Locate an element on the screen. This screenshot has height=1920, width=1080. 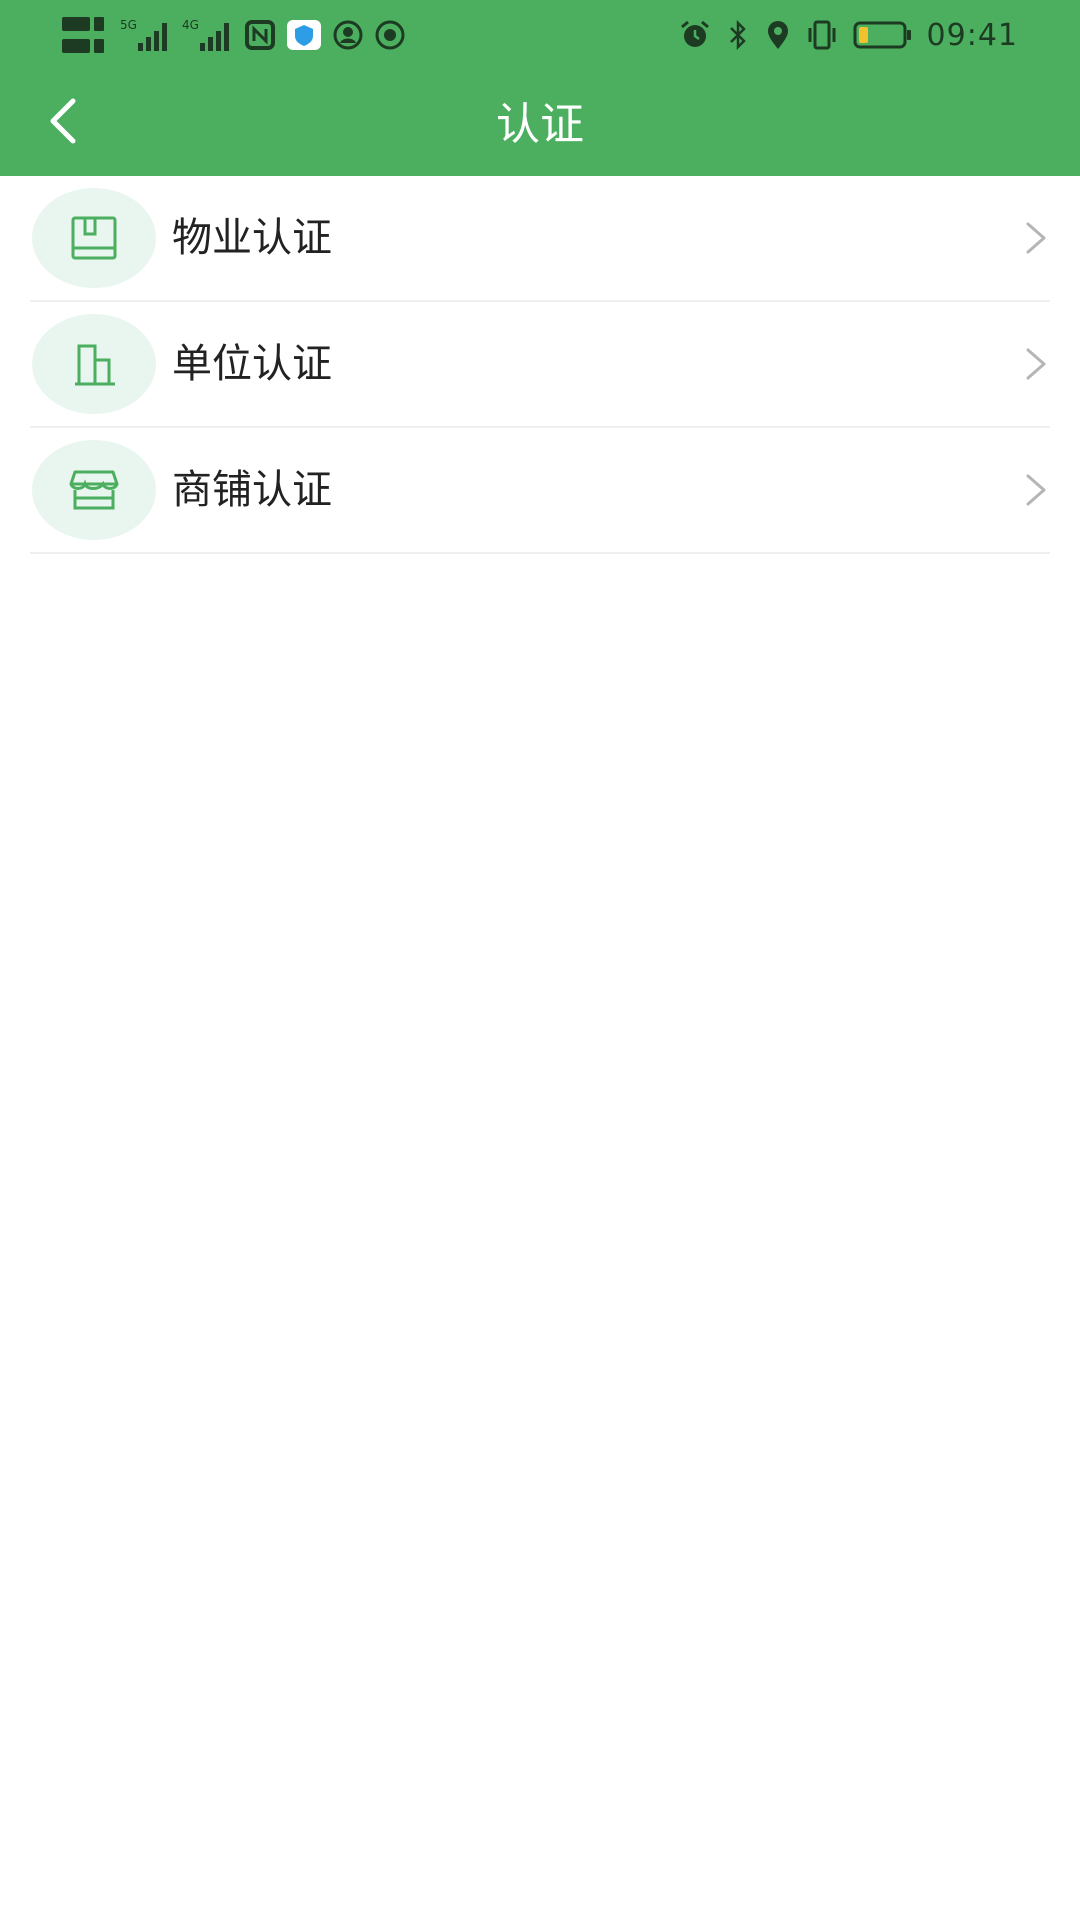
vibrate-icon is located at coordinates (822, 35).